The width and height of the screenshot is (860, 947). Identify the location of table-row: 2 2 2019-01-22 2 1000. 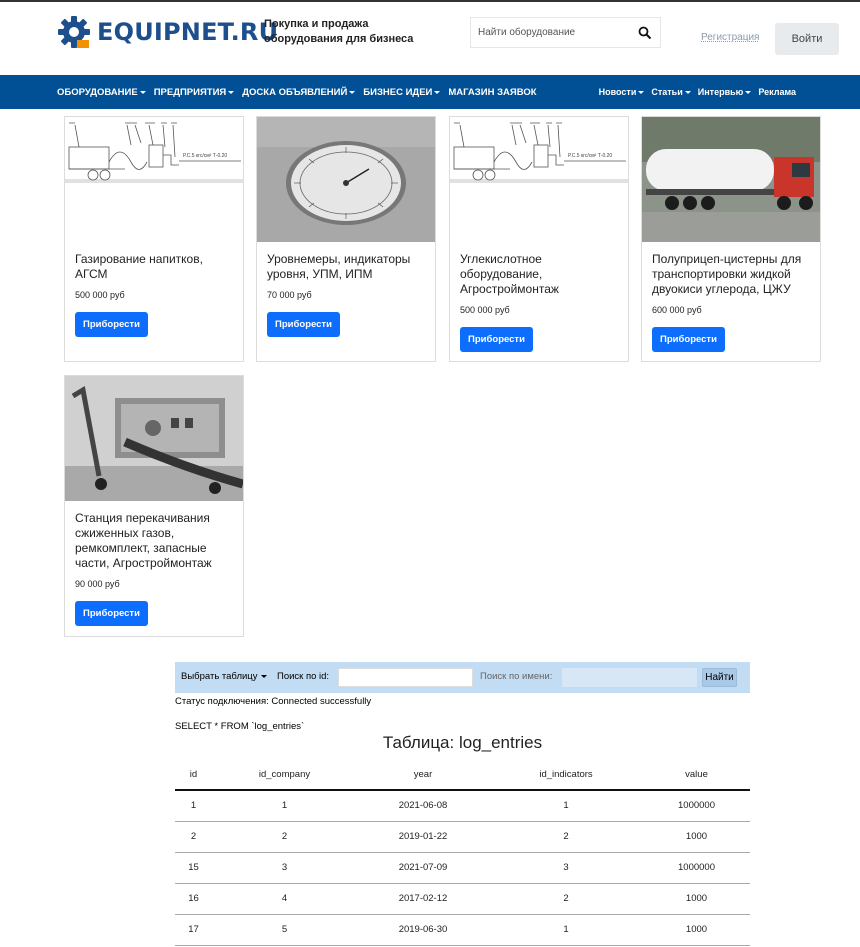
(462, 837).